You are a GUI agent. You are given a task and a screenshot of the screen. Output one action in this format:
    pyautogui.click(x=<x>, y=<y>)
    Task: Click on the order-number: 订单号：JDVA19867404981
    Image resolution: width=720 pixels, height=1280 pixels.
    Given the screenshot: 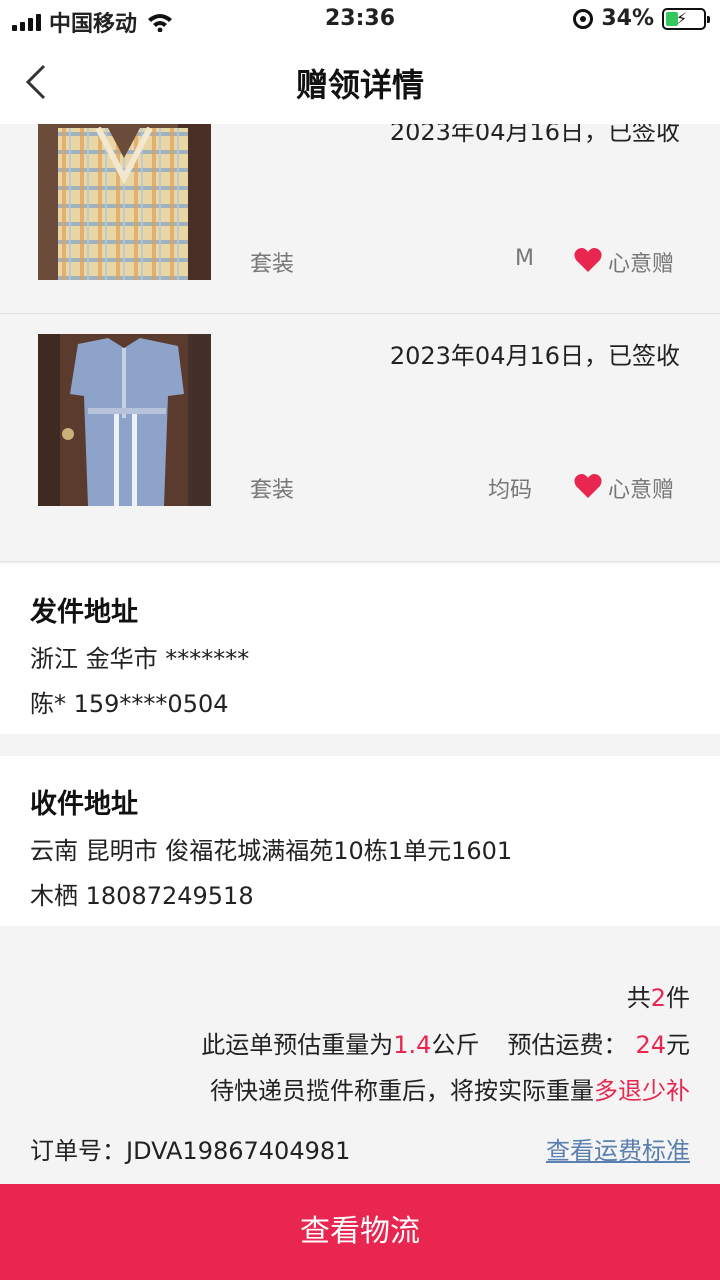 What is the action you would take?
    pyautogui.click(x=190, y=1151)
    